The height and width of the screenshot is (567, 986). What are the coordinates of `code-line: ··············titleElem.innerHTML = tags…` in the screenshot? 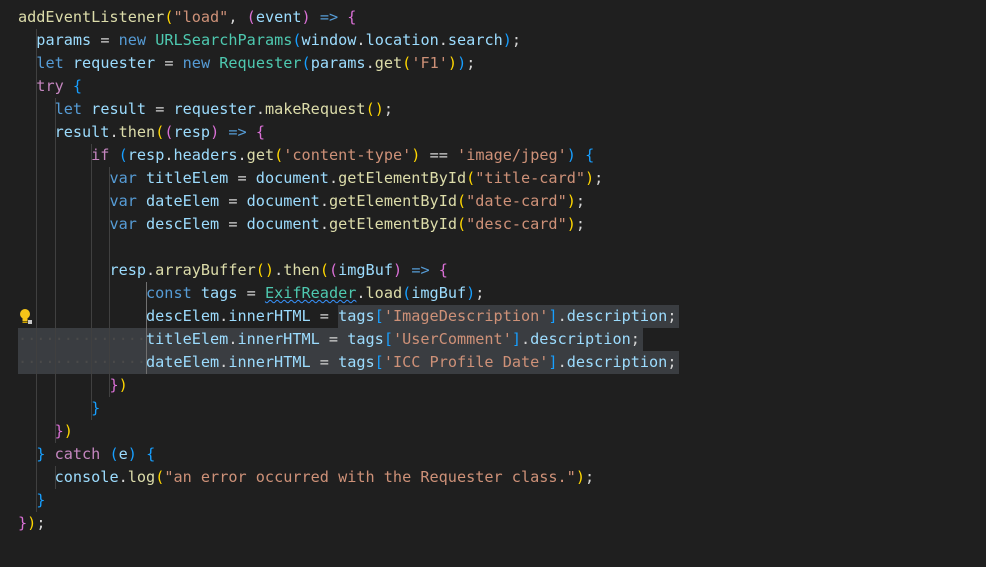 It's located at (493, 339).